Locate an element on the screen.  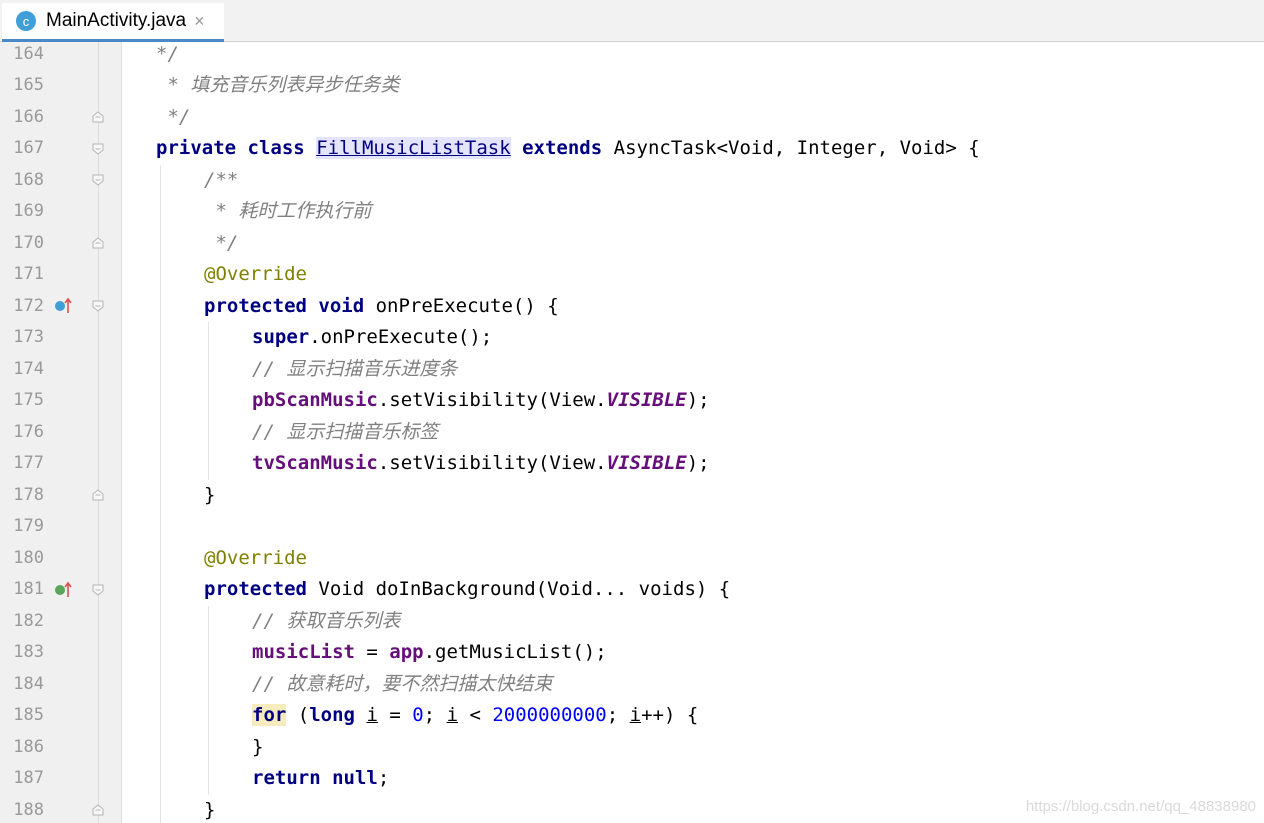
code-text: // 显示扫描音乐进度条 is located at coordinates (354, 370).